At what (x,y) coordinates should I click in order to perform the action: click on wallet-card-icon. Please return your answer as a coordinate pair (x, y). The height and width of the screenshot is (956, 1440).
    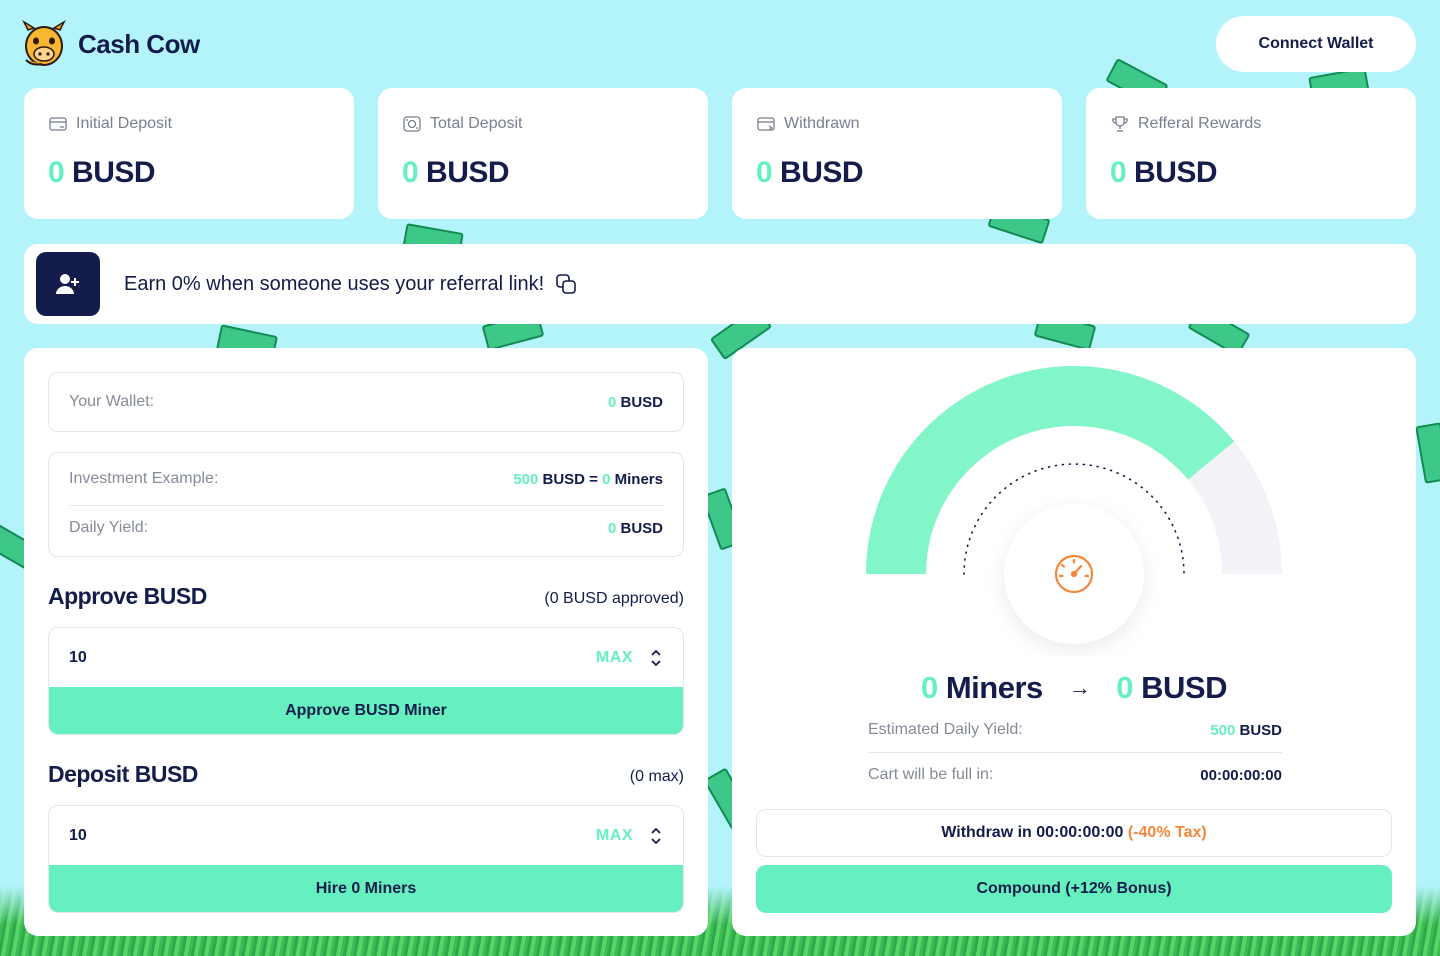
    Looking at the image, I should click on (58, 124).